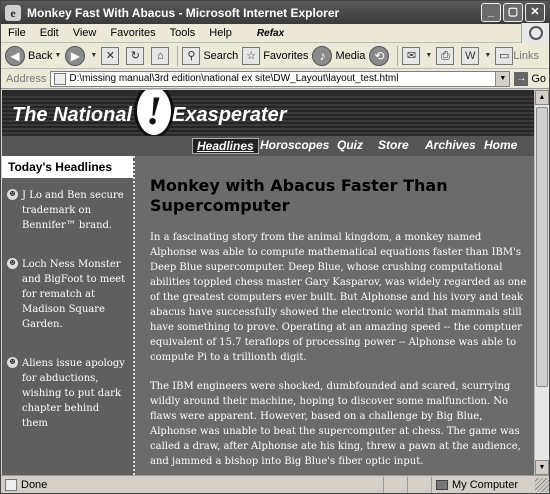 The height and width of the screenshot is (494, 550). Describe the element at coordinates (191, 55) in the screenshot. I see `search-icon: ⚲` at that location.